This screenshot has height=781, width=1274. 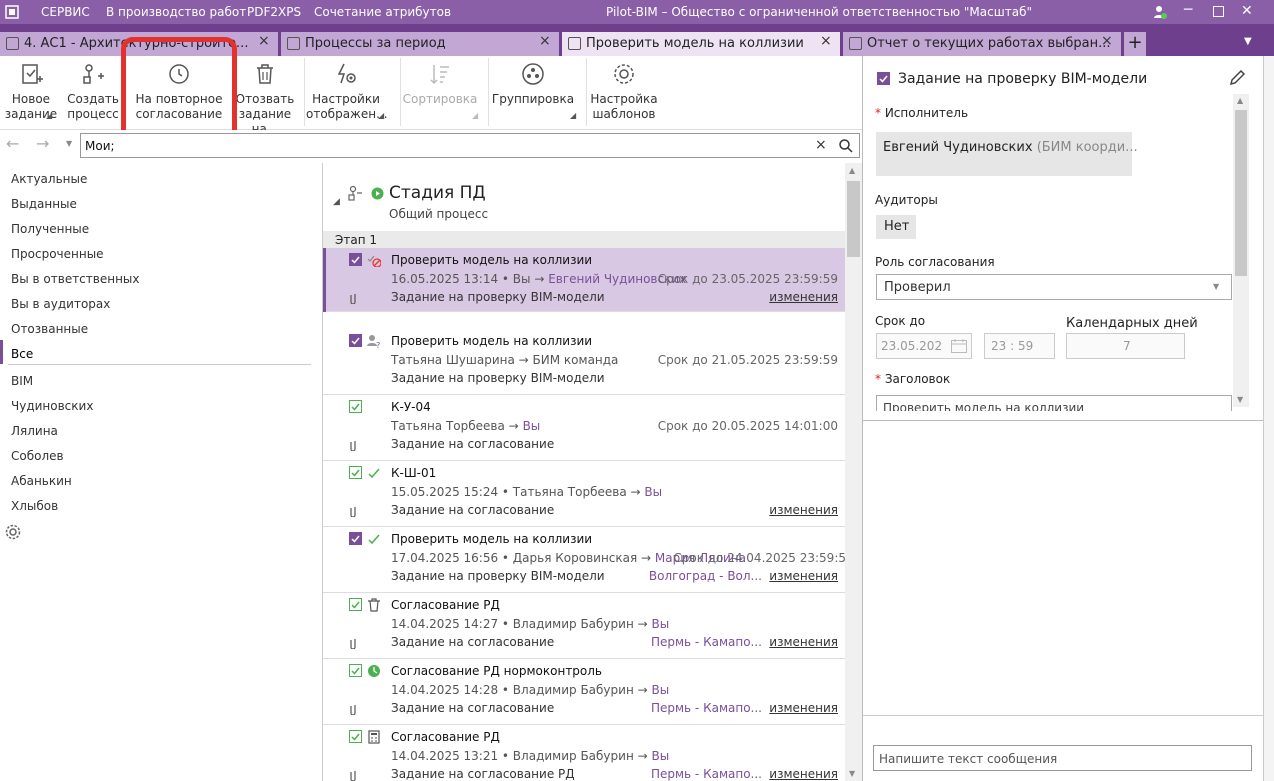 What do you see at coordinates (1160, 12) in the screenshot?
I see `user-status-icon` at bounding box center [1160, 12].